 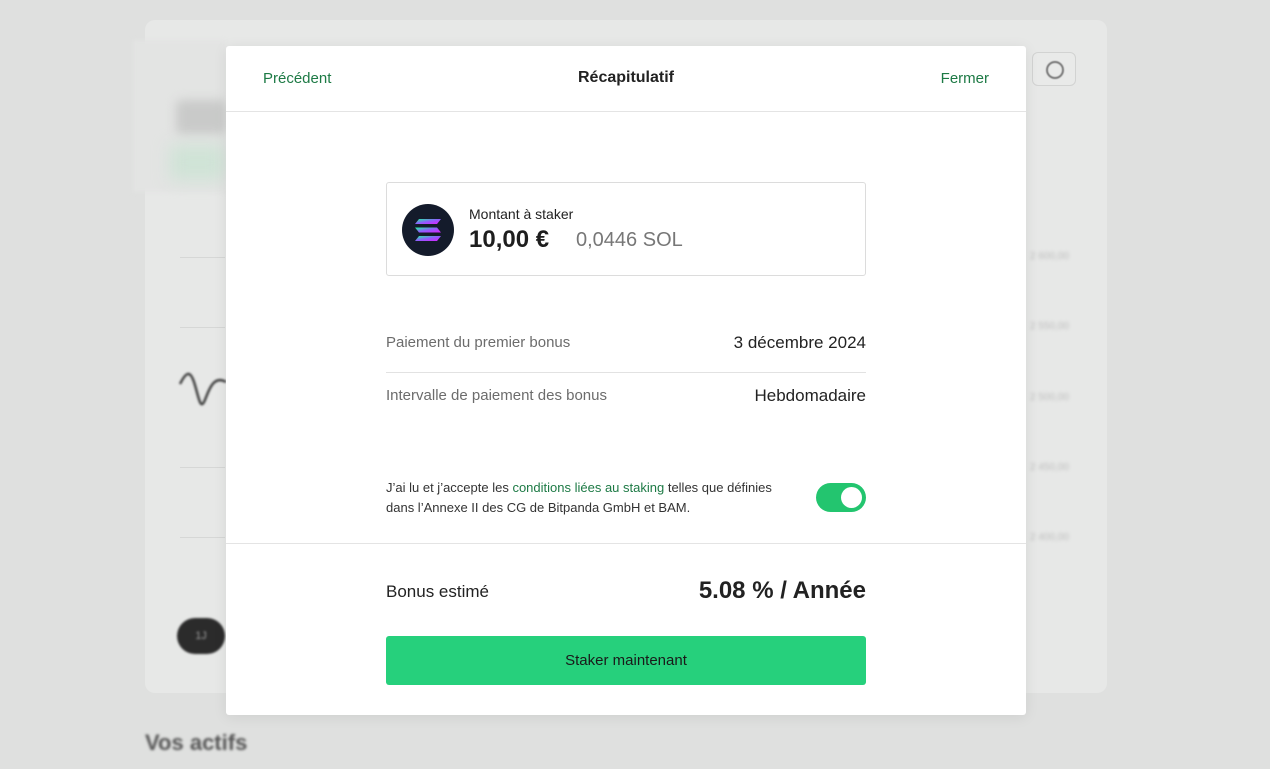 I want to click on axis-label: 2 500,00, so click(x=1049, y=397).